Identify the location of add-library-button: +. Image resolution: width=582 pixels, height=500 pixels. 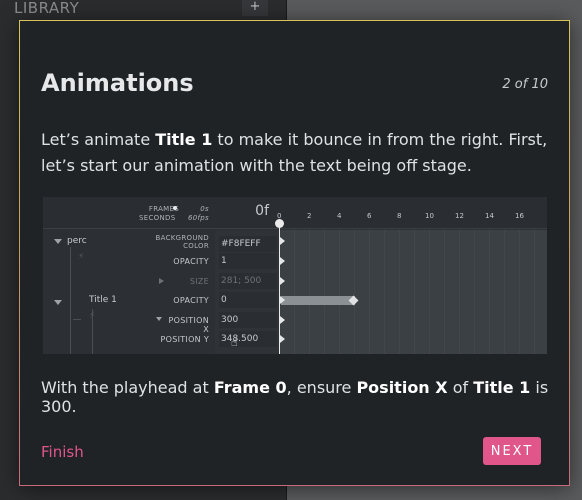
(255, 8).